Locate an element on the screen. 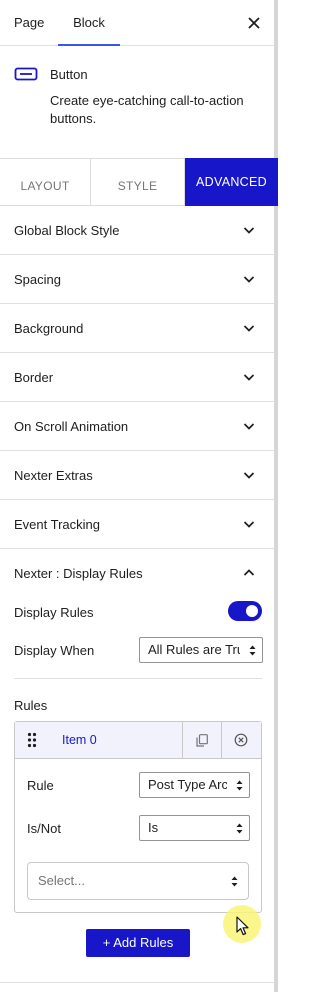  rules-label: Rules is located at coordinates (31, 705).